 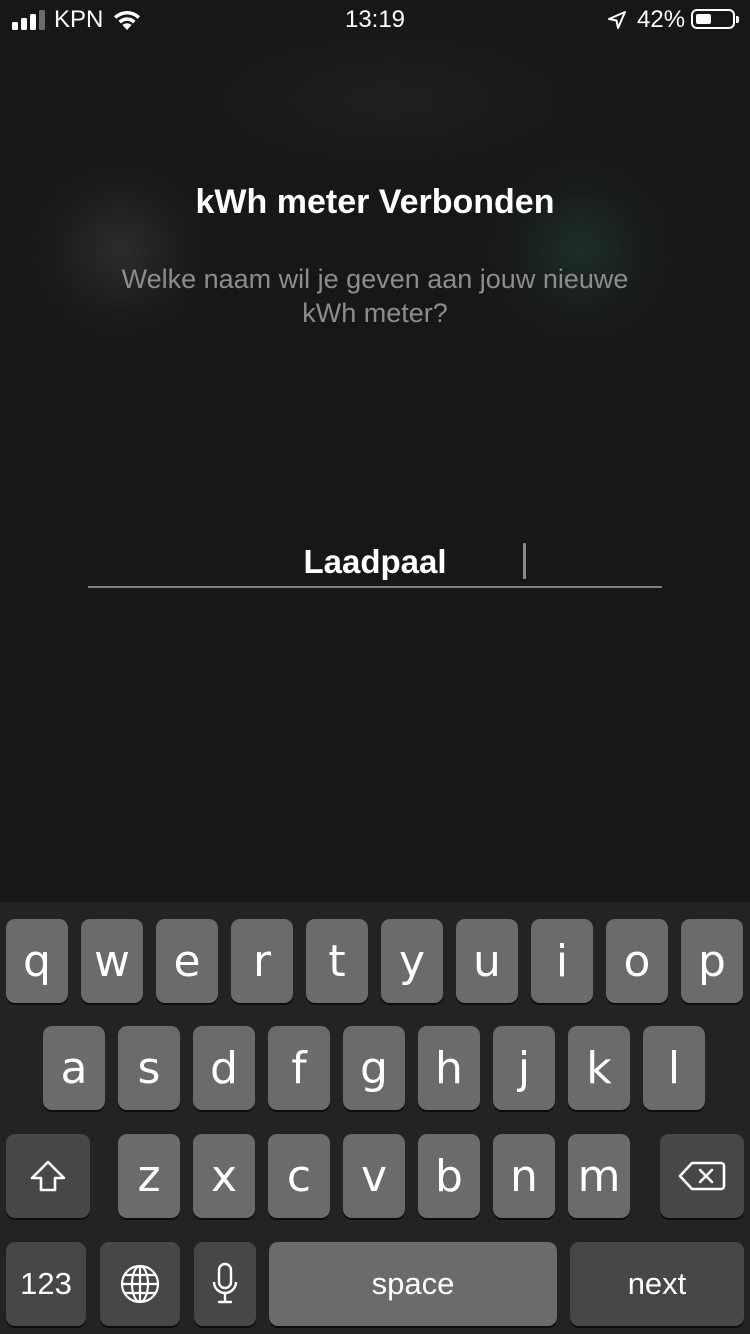 I want to click on key-q: q, so click(x=37, y=961).